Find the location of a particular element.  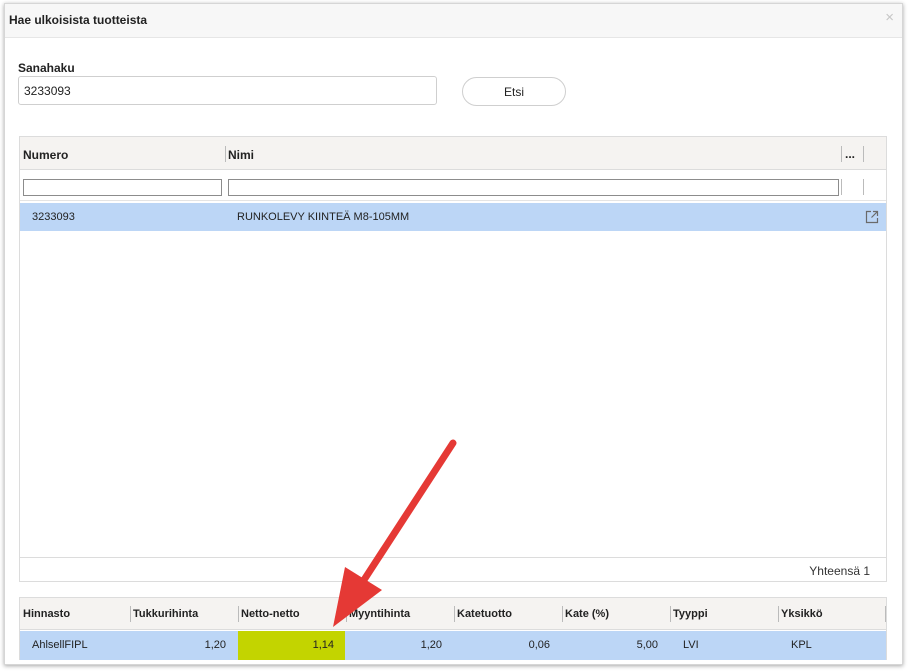

column-header-tyyppi: Tyyppi is located at coordinates (690, 614).